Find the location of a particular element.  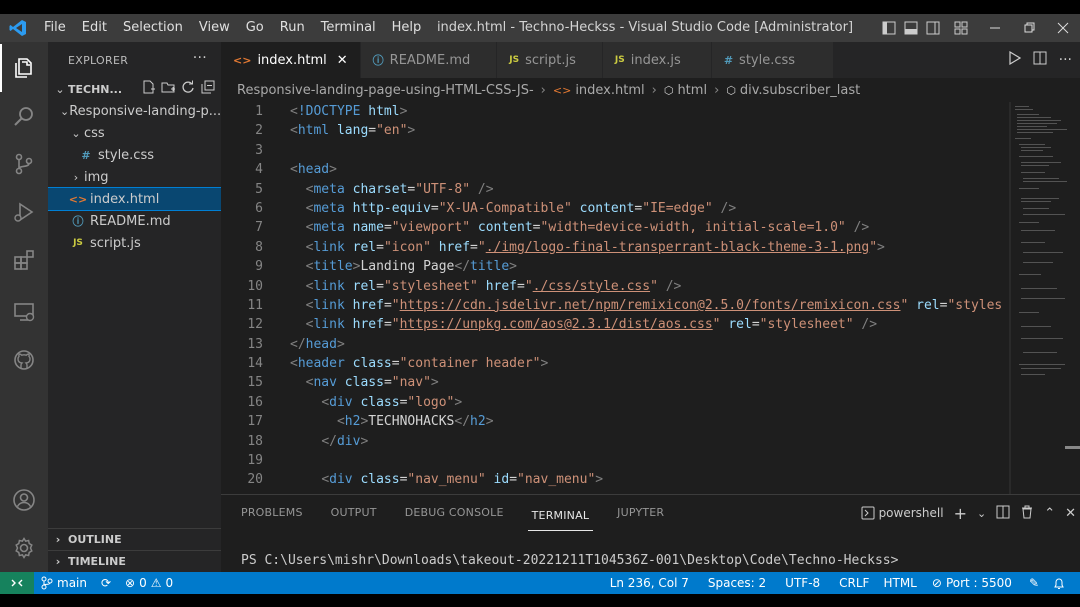

toggle-panel-icon is located at coordinates (911, 28).